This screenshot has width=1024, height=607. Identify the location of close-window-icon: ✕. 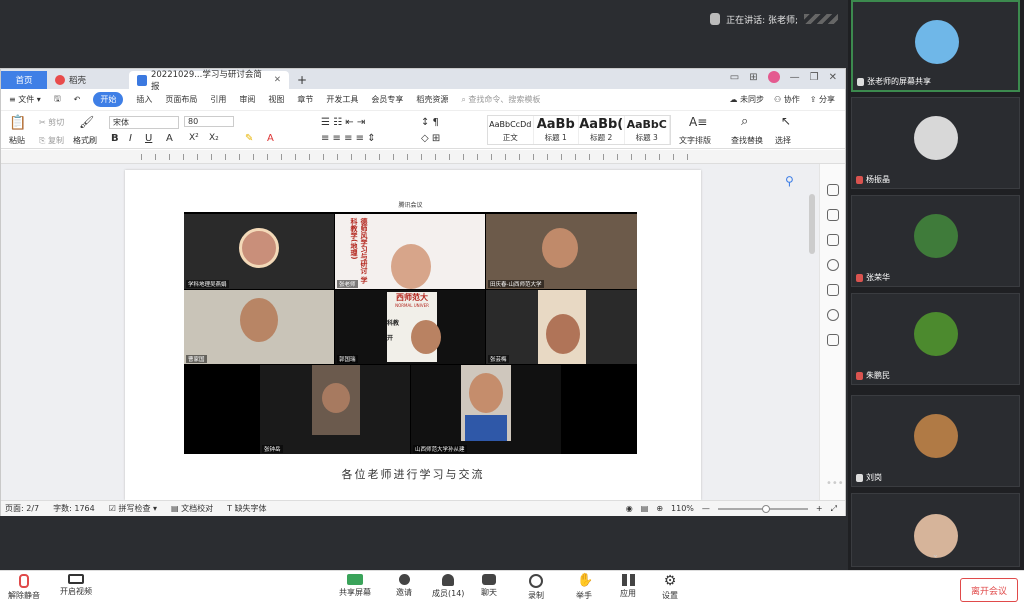
(833, 77).